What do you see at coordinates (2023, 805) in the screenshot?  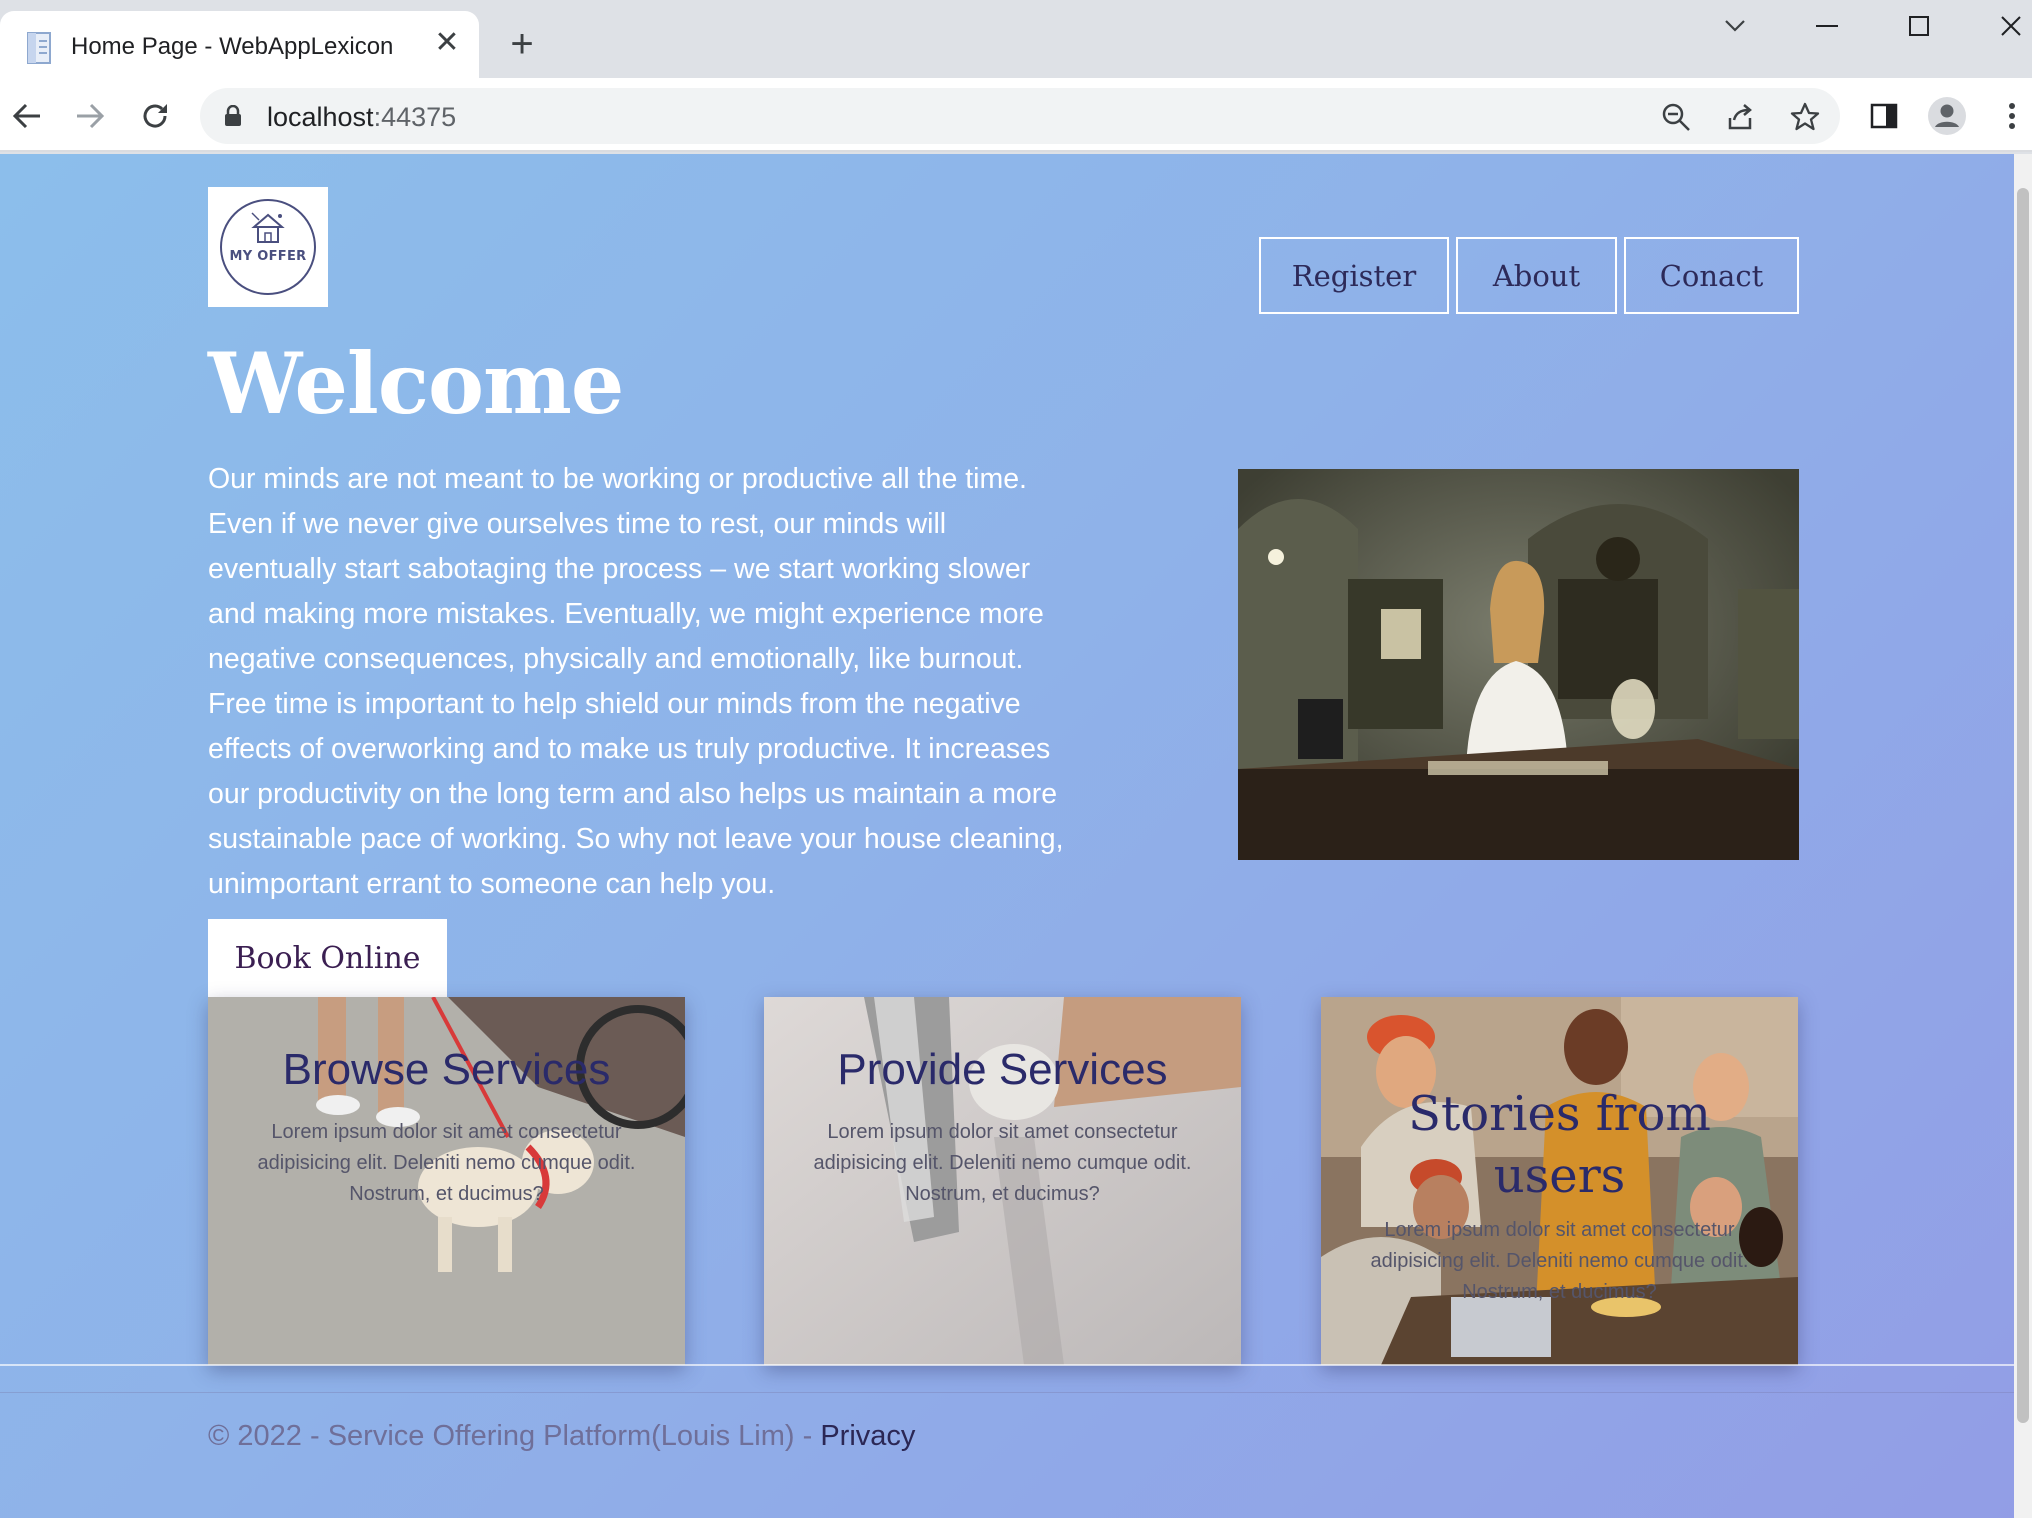 I see `scrollbar-thumb` at bounding box center [2023, 805].